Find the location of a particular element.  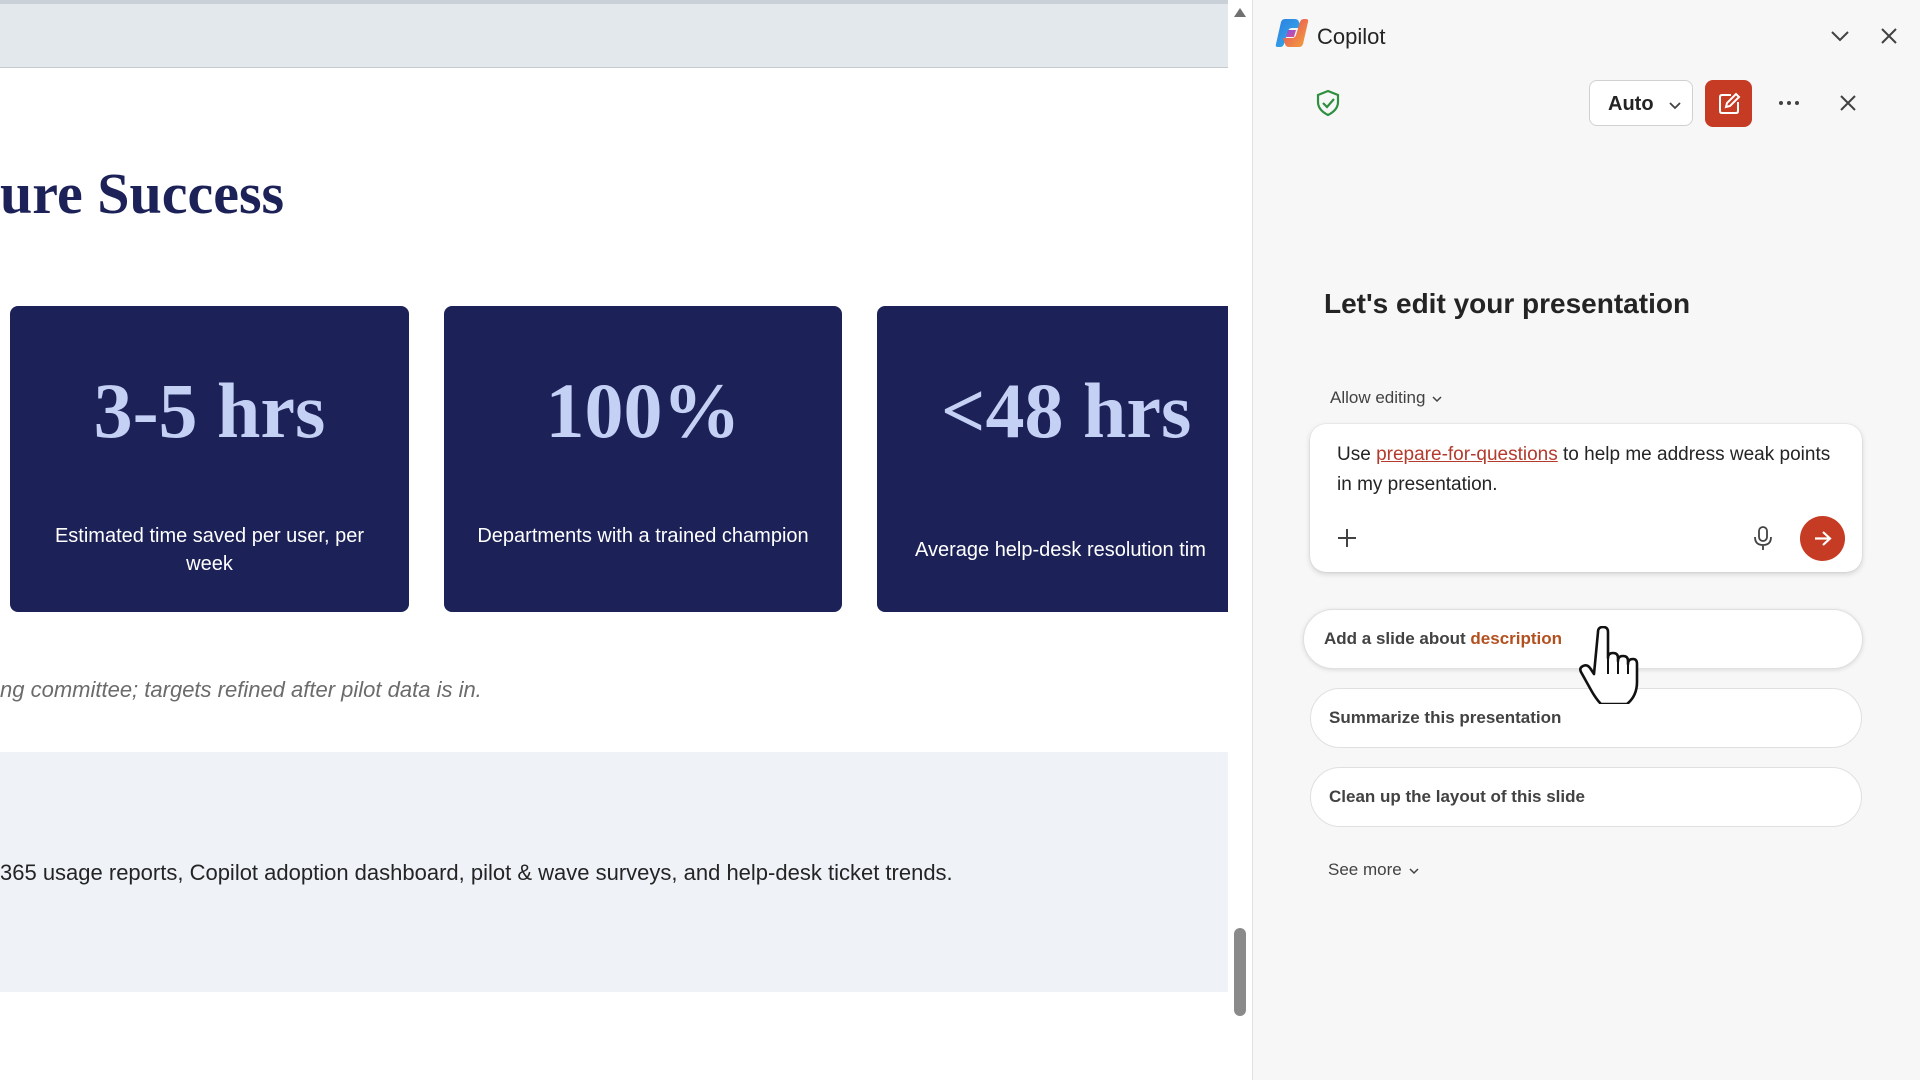

edit-icon is located at coordinates (1730, 103).